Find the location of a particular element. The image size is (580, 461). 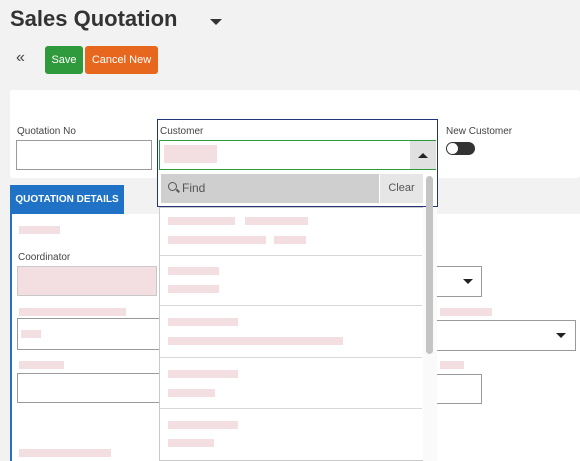

tab-quotation-details: QUOTATION DETAILS is located at coordinates (67, 200).